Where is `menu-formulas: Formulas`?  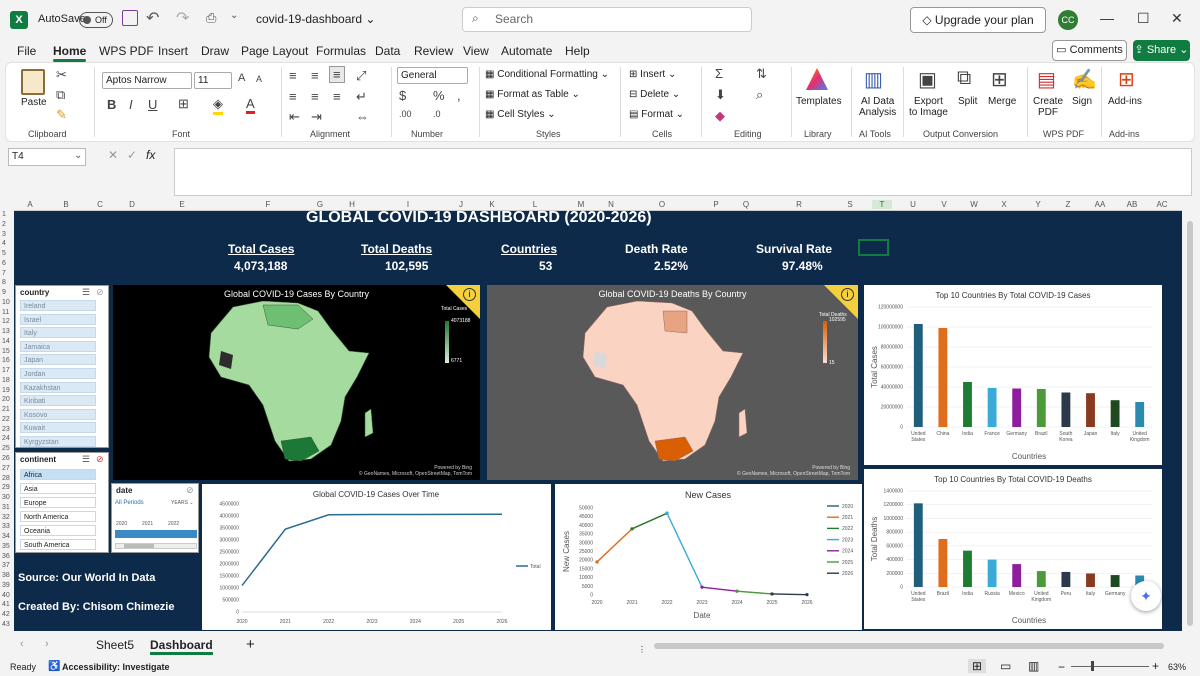 menu-formulas: Formulas is located at coordinates (341, 51).